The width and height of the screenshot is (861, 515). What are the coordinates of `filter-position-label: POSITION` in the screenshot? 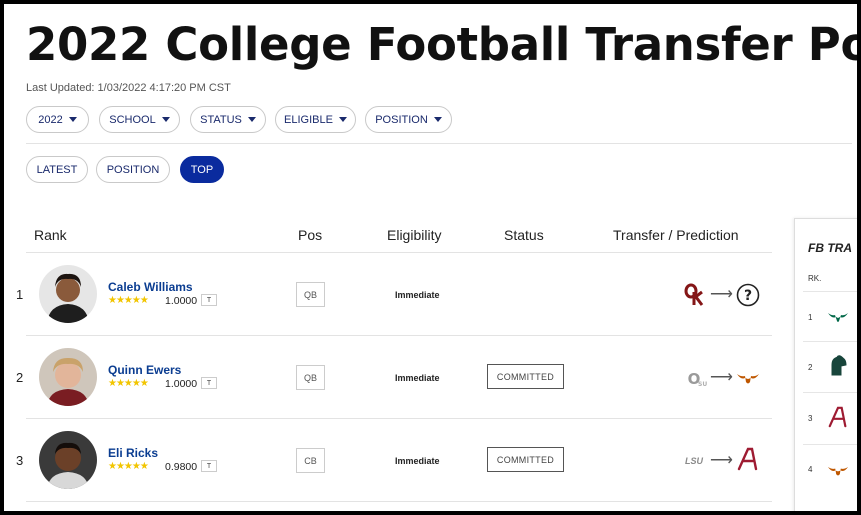 It's located at (401, 119).